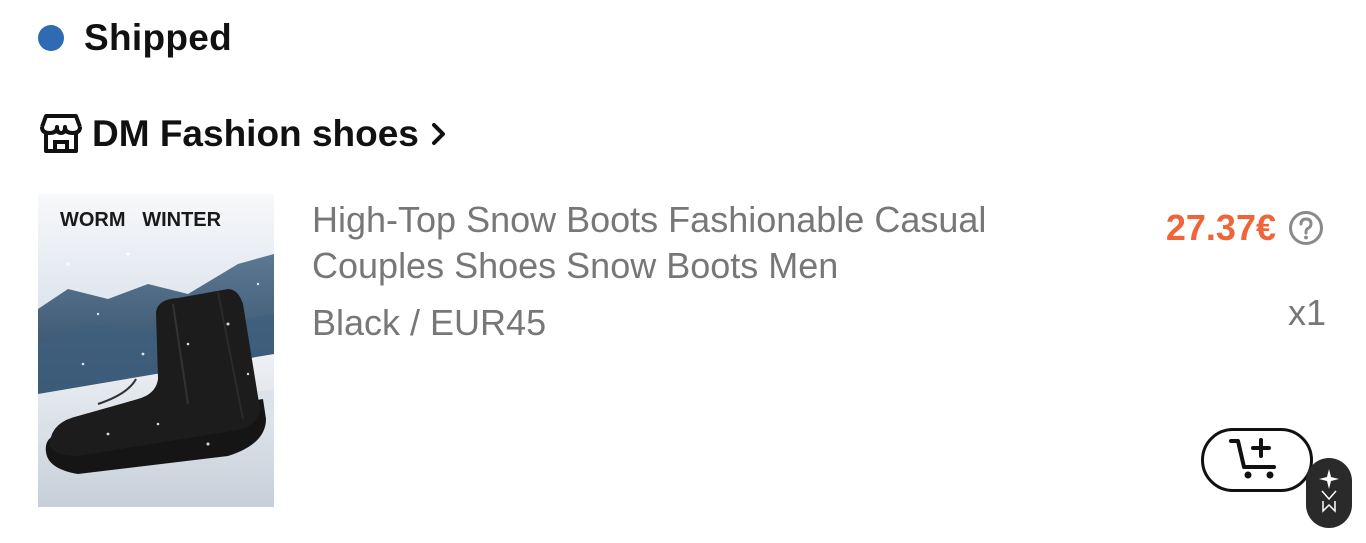 Image resolution: width=1366 pixels, height=543 pixels. Describe the element at coordinates (61, 134) in the screenshot. I see `store-icon` at that location.